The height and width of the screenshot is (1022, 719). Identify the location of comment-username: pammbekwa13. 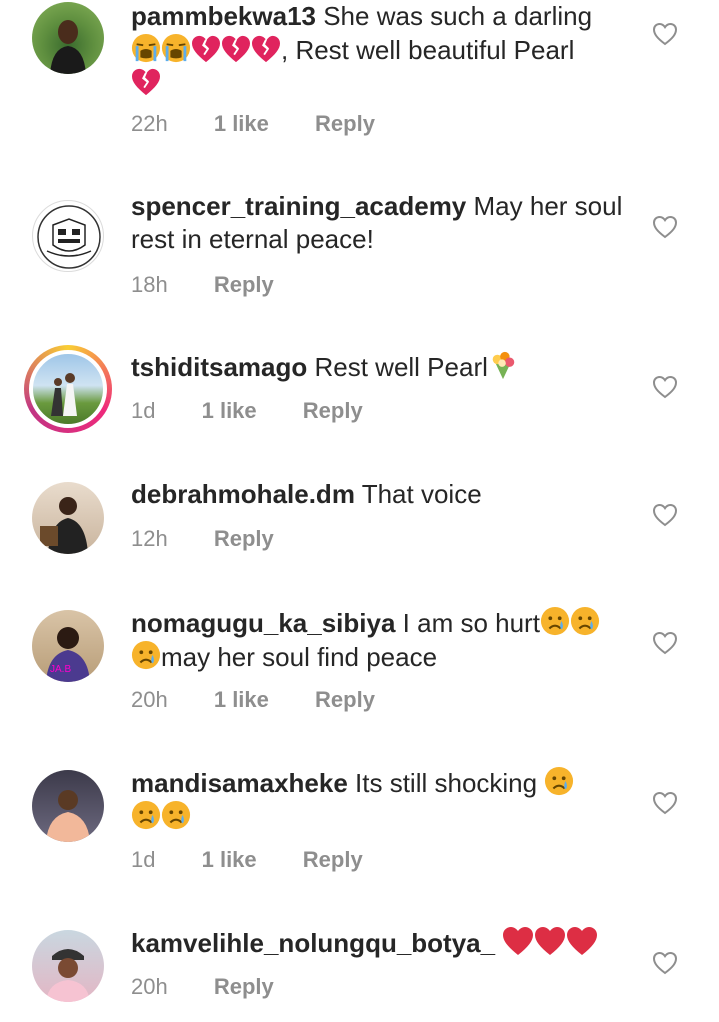
(223, 16).